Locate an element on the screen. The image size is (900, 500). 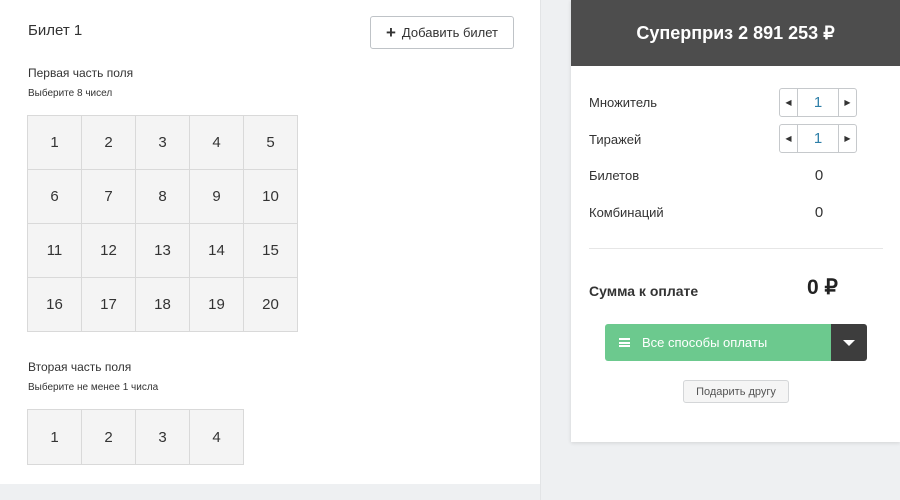
total-value: 0 ₽ is located at coordinates (822, 287).